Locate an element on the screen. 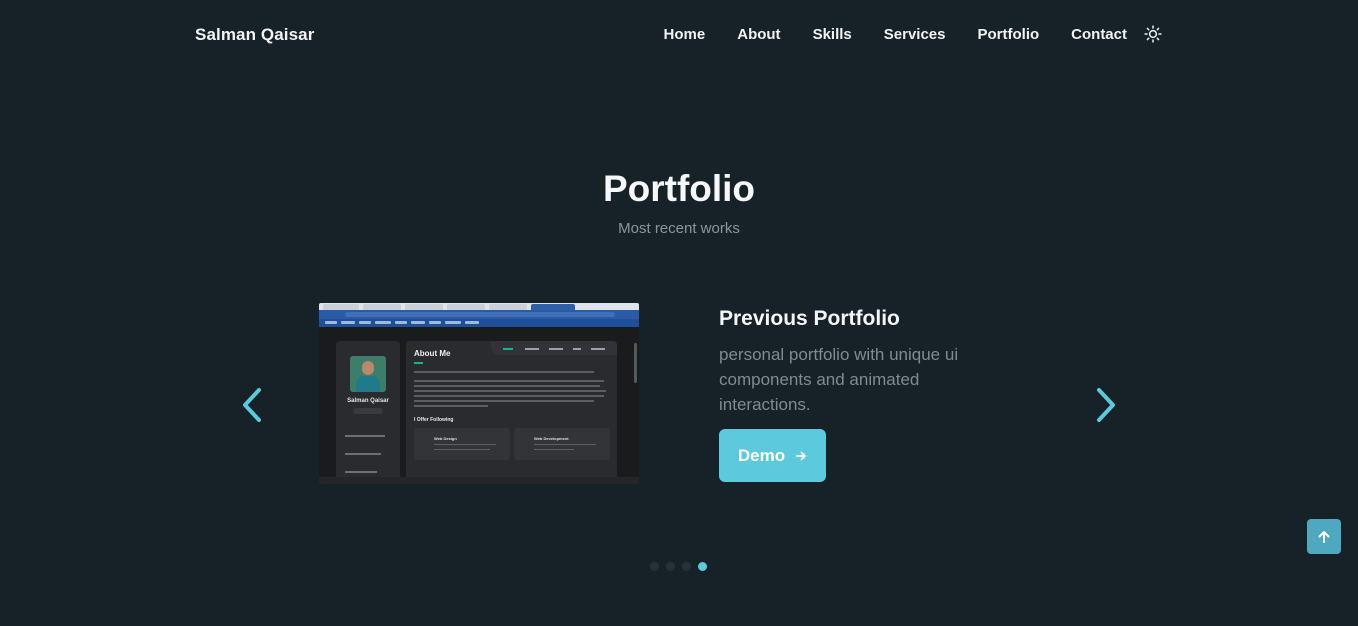  preview-taskbar is located at coordinates (479, 480).